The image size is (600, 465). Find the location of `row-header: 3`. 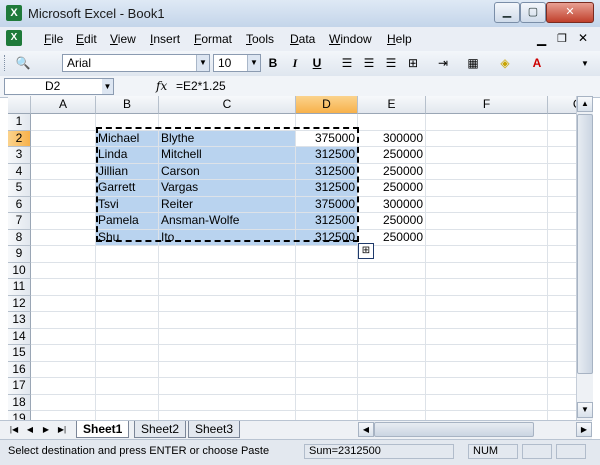

row-header: 3 is located at coordinates (19, 155).